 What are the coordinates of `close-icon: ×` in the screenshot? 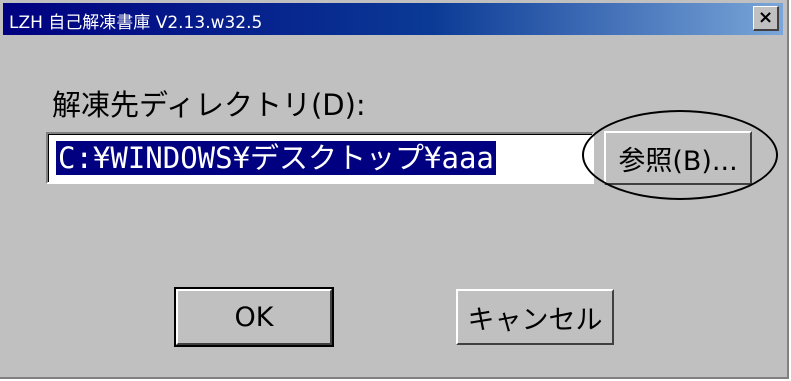 It's located at (765, 17).